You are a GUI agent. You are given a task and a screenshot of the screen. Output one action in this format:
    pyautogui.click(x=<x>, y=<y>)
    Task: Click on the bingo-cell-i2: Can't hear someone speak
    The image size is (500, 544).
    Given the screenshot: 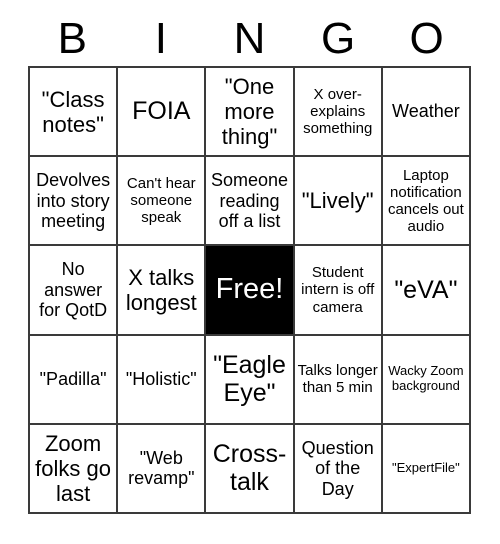 What is the action you would take?
    pyautogui.click(x=162, y=202)
    